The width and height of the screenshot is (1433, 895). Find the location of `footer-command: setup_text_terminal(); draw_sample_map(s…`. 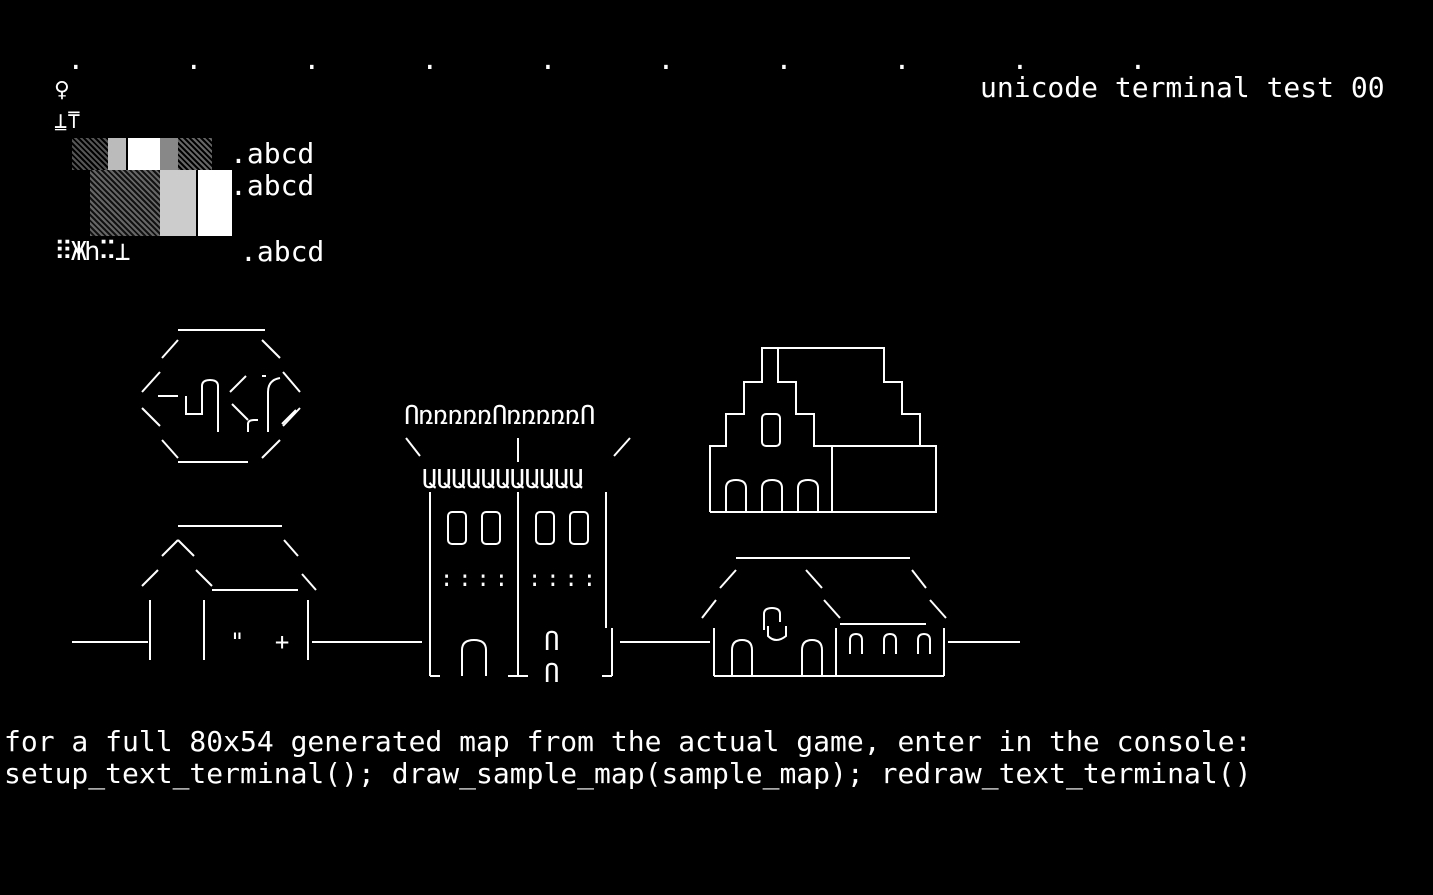

footer-command: setup_text_terminal(); draw_sample_map(s… is located at coordinates (628, 773).